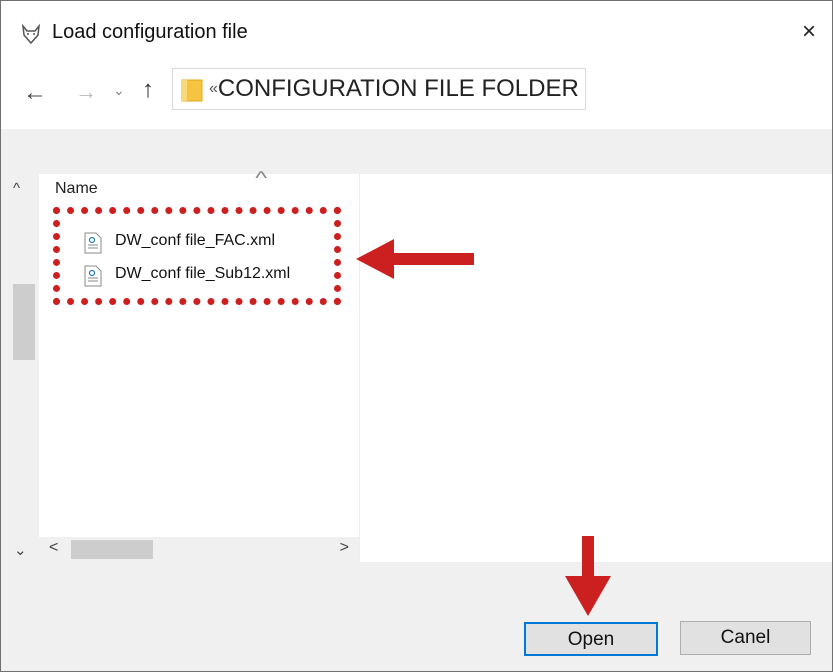 Image resolution: width=833 pixels, height=672 pixels. Describe the element at coordinates (416, 5) in the screenshot. I see `top-strip` at that location.